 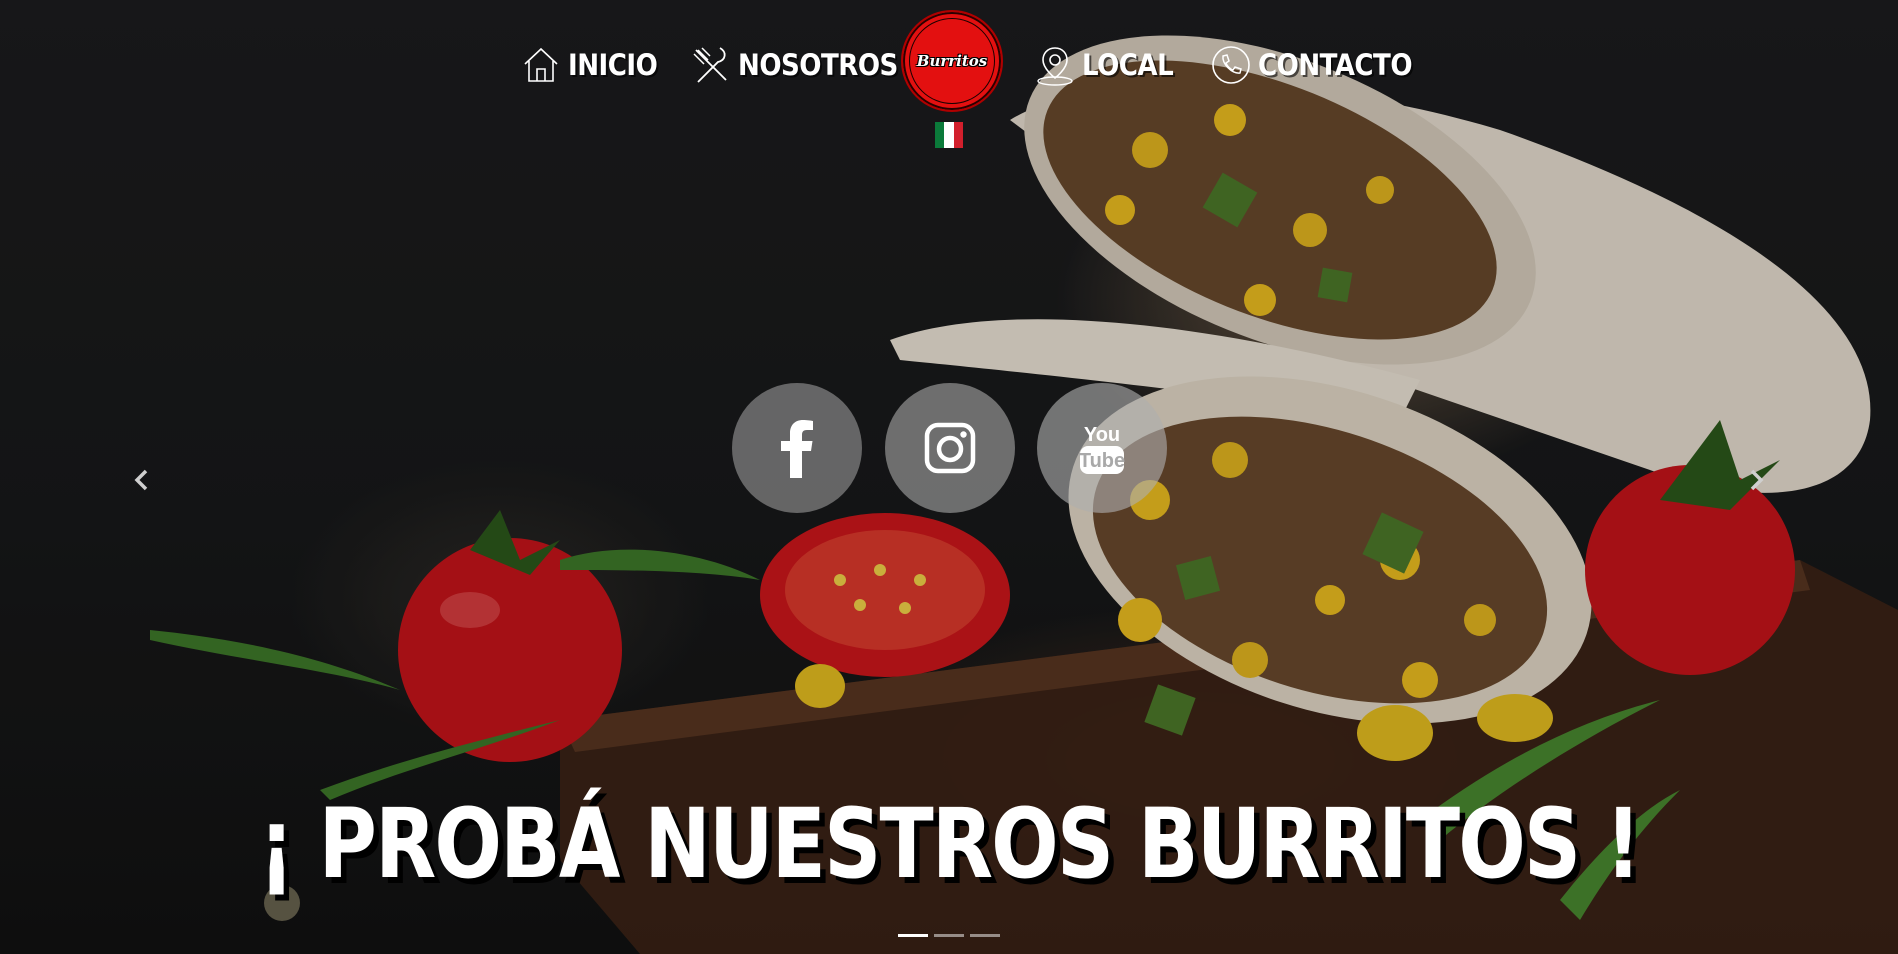 I want to click on chevron-left-icon, so click(x=141, y=480).